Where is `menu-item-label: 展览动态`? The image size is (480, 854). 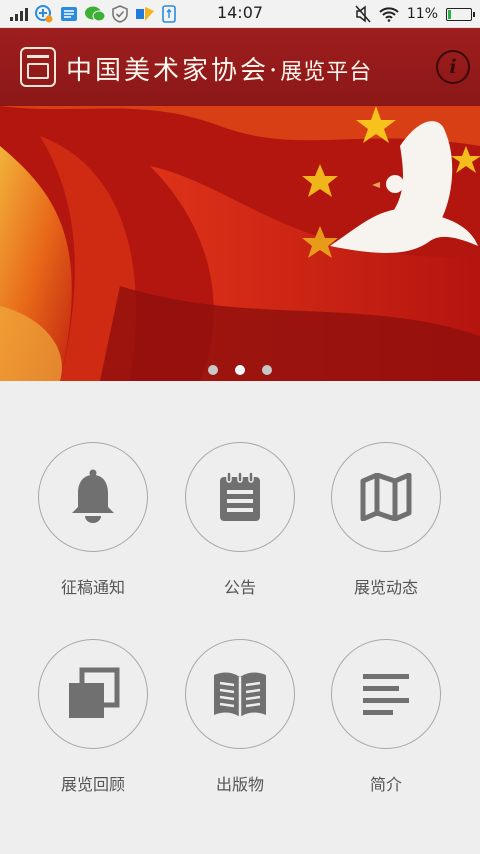 menu-item-label: 展览动态 is located at coordinates (385, 587).